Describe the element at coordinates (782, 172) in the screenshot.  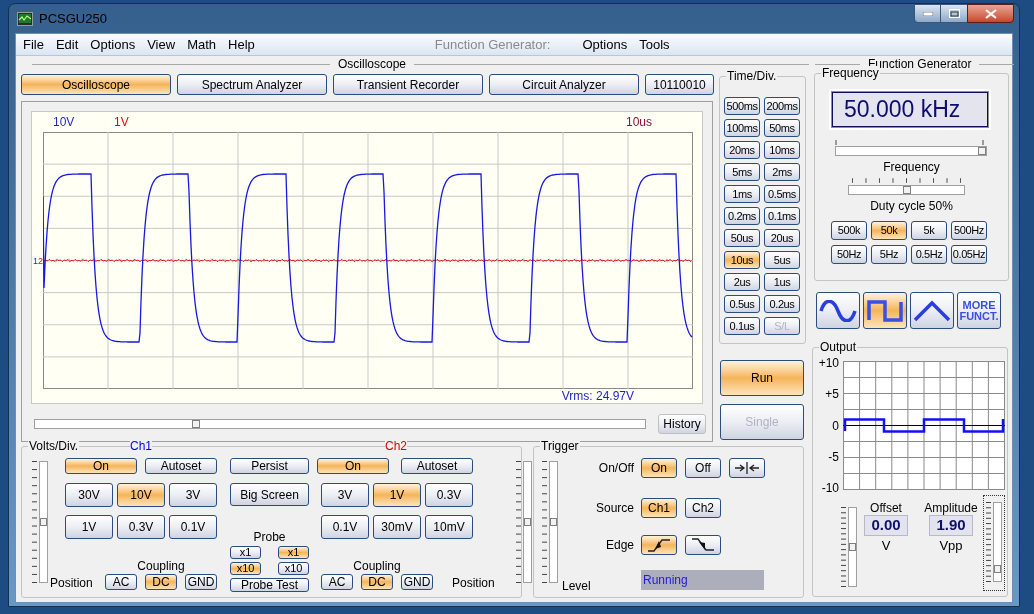
I see `time-div-button: 2ms` at that location.